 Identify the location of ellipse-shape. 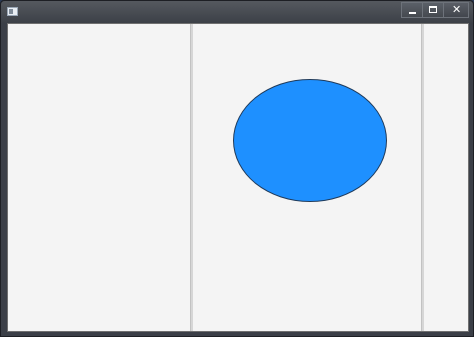
(310, 140).